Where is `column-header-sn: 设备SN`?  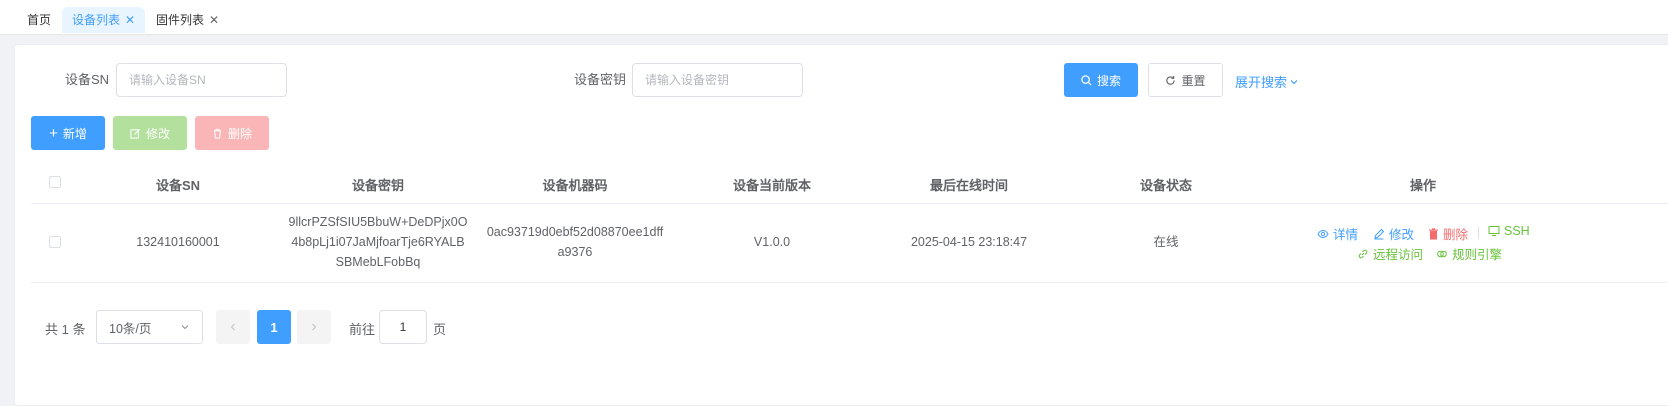 column-header-sn: 设备SN is located at coordinates (178, 185).